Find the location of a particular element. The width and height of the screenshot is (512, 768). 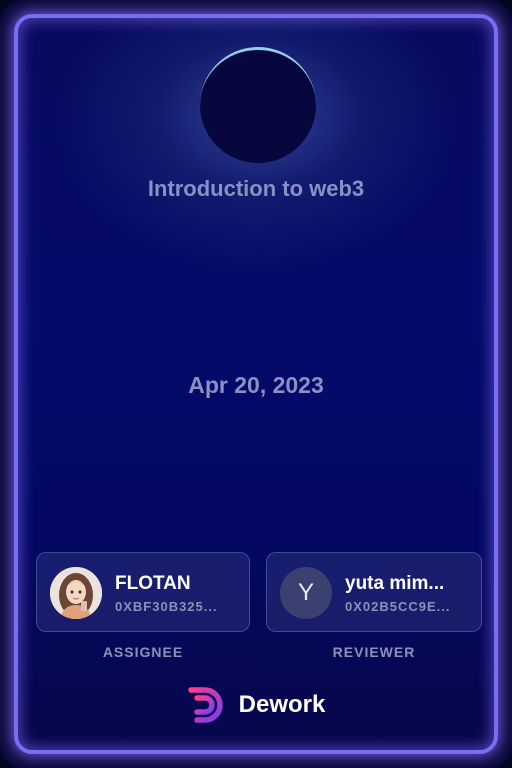

assignee-name: FLOTAN is located at coordinates (153, 583).